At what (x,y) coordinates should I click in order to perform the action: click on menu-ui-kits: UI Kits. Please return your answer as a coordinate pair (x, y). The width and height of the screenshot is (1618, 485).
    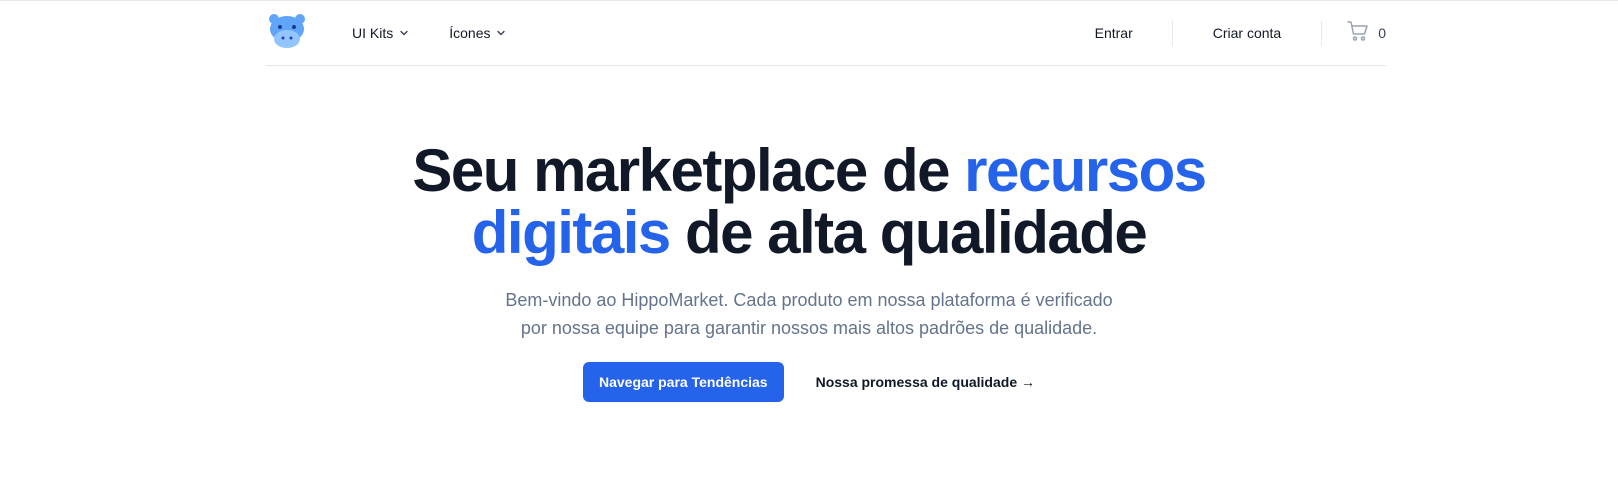
    Looking at the image, I should click on (380, 33).